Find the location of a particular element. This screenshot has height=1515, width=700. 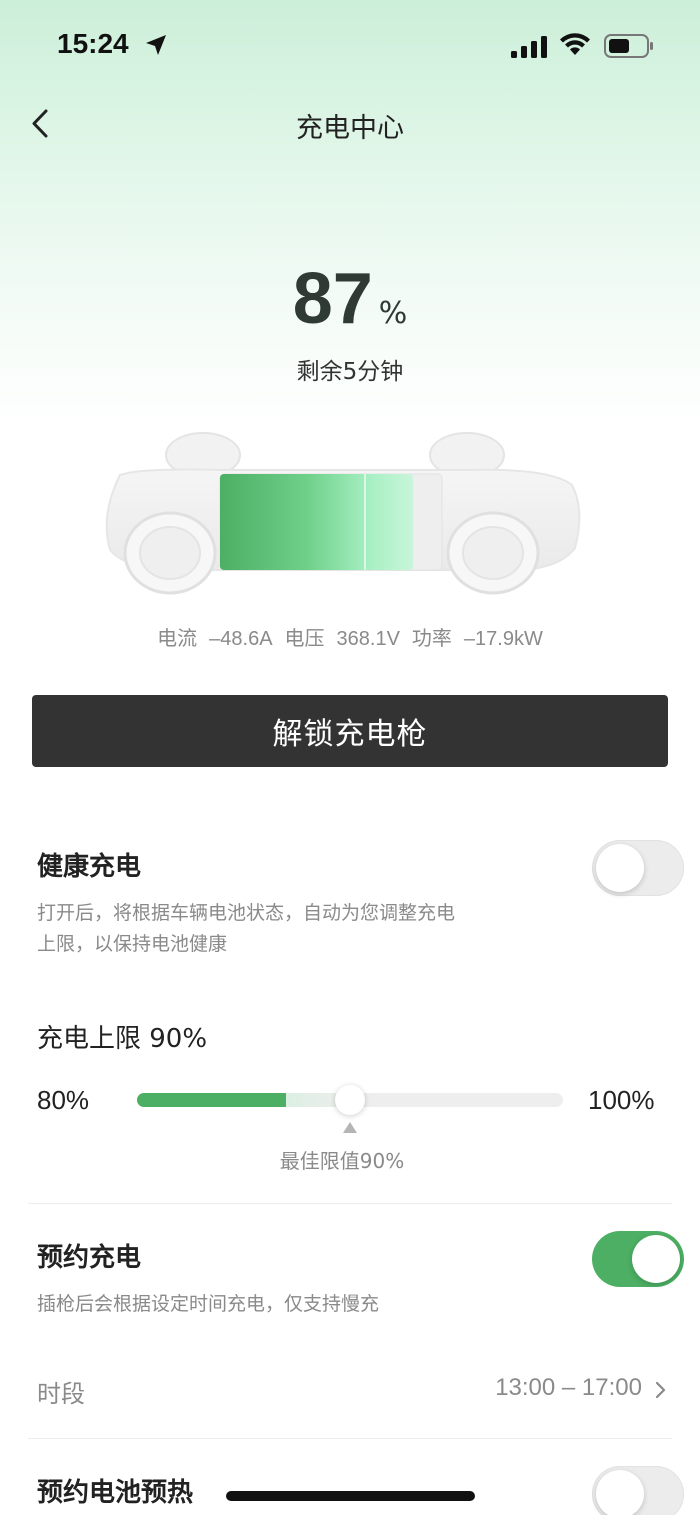

current-value: –48.6A is located at coordinates (241, 639).